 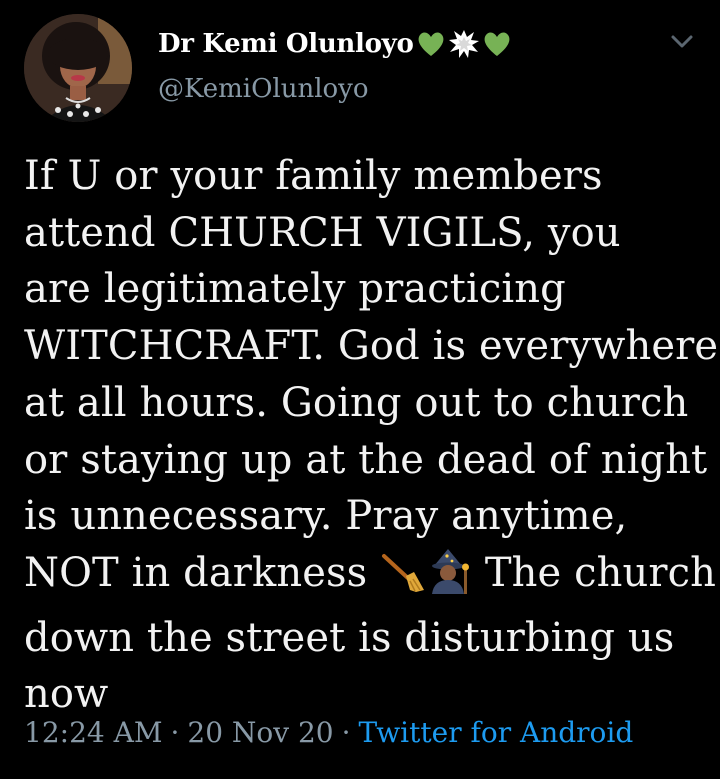 What do you see at coordinates (403, 581) in the screenshot?
I see `broom-icon` at bounding box center [403, 581].